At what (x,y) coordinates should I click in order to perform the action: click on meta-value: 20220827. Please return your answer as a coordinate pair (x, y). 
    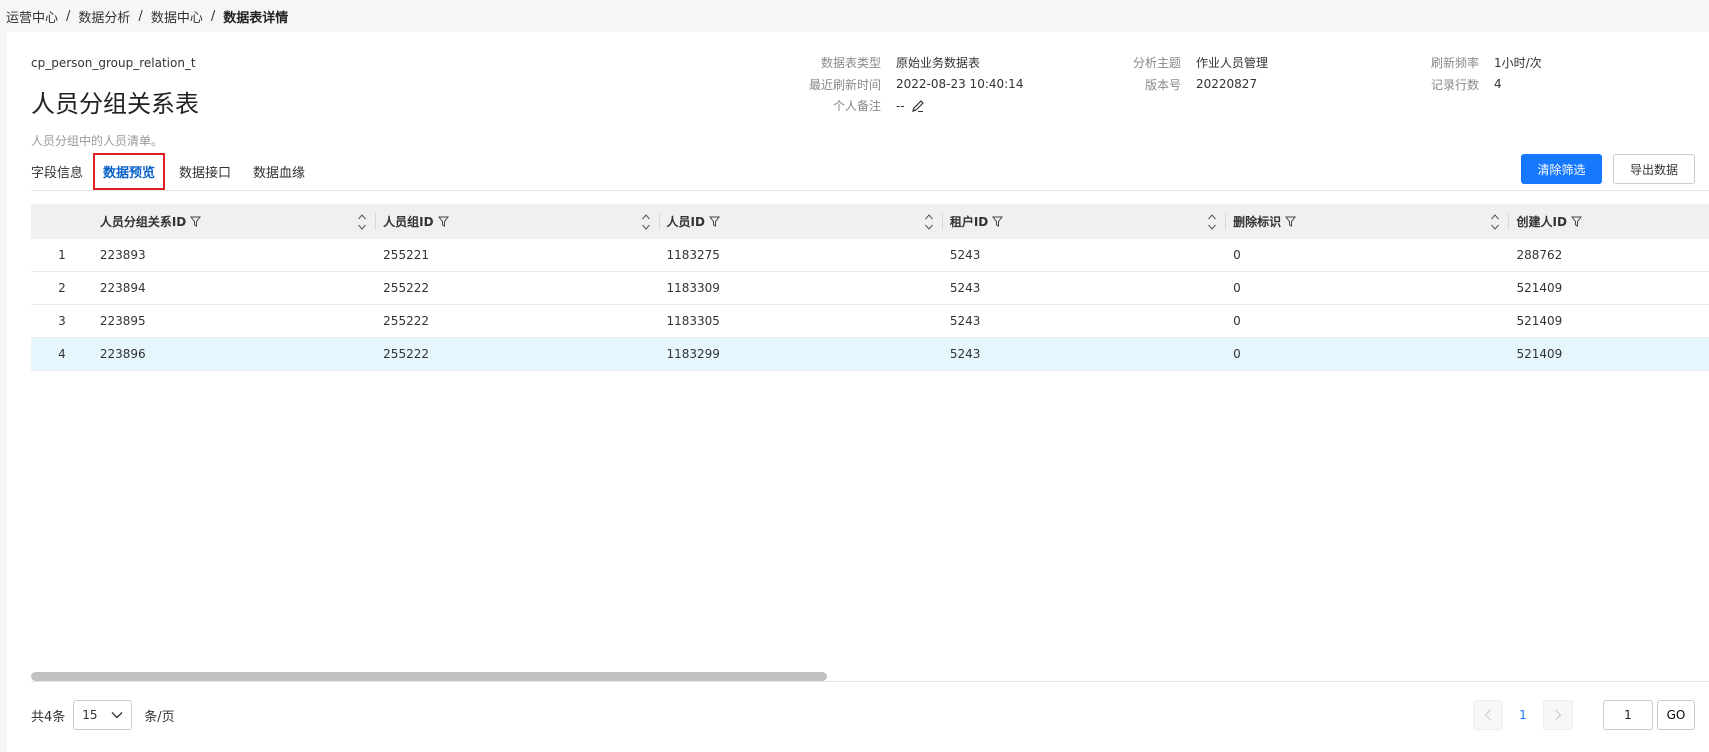
    Looking at the image, I should click on (1227, 84).